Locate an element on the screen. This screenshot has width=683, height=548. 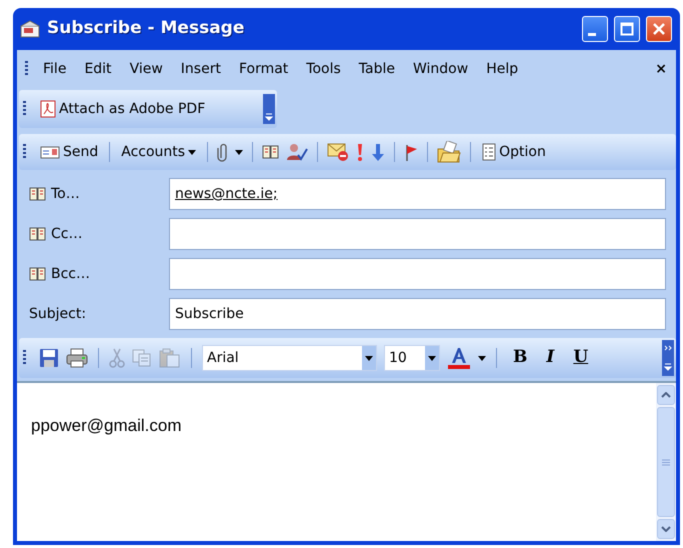
menu-item: Format is located at coordinates (264, 69).